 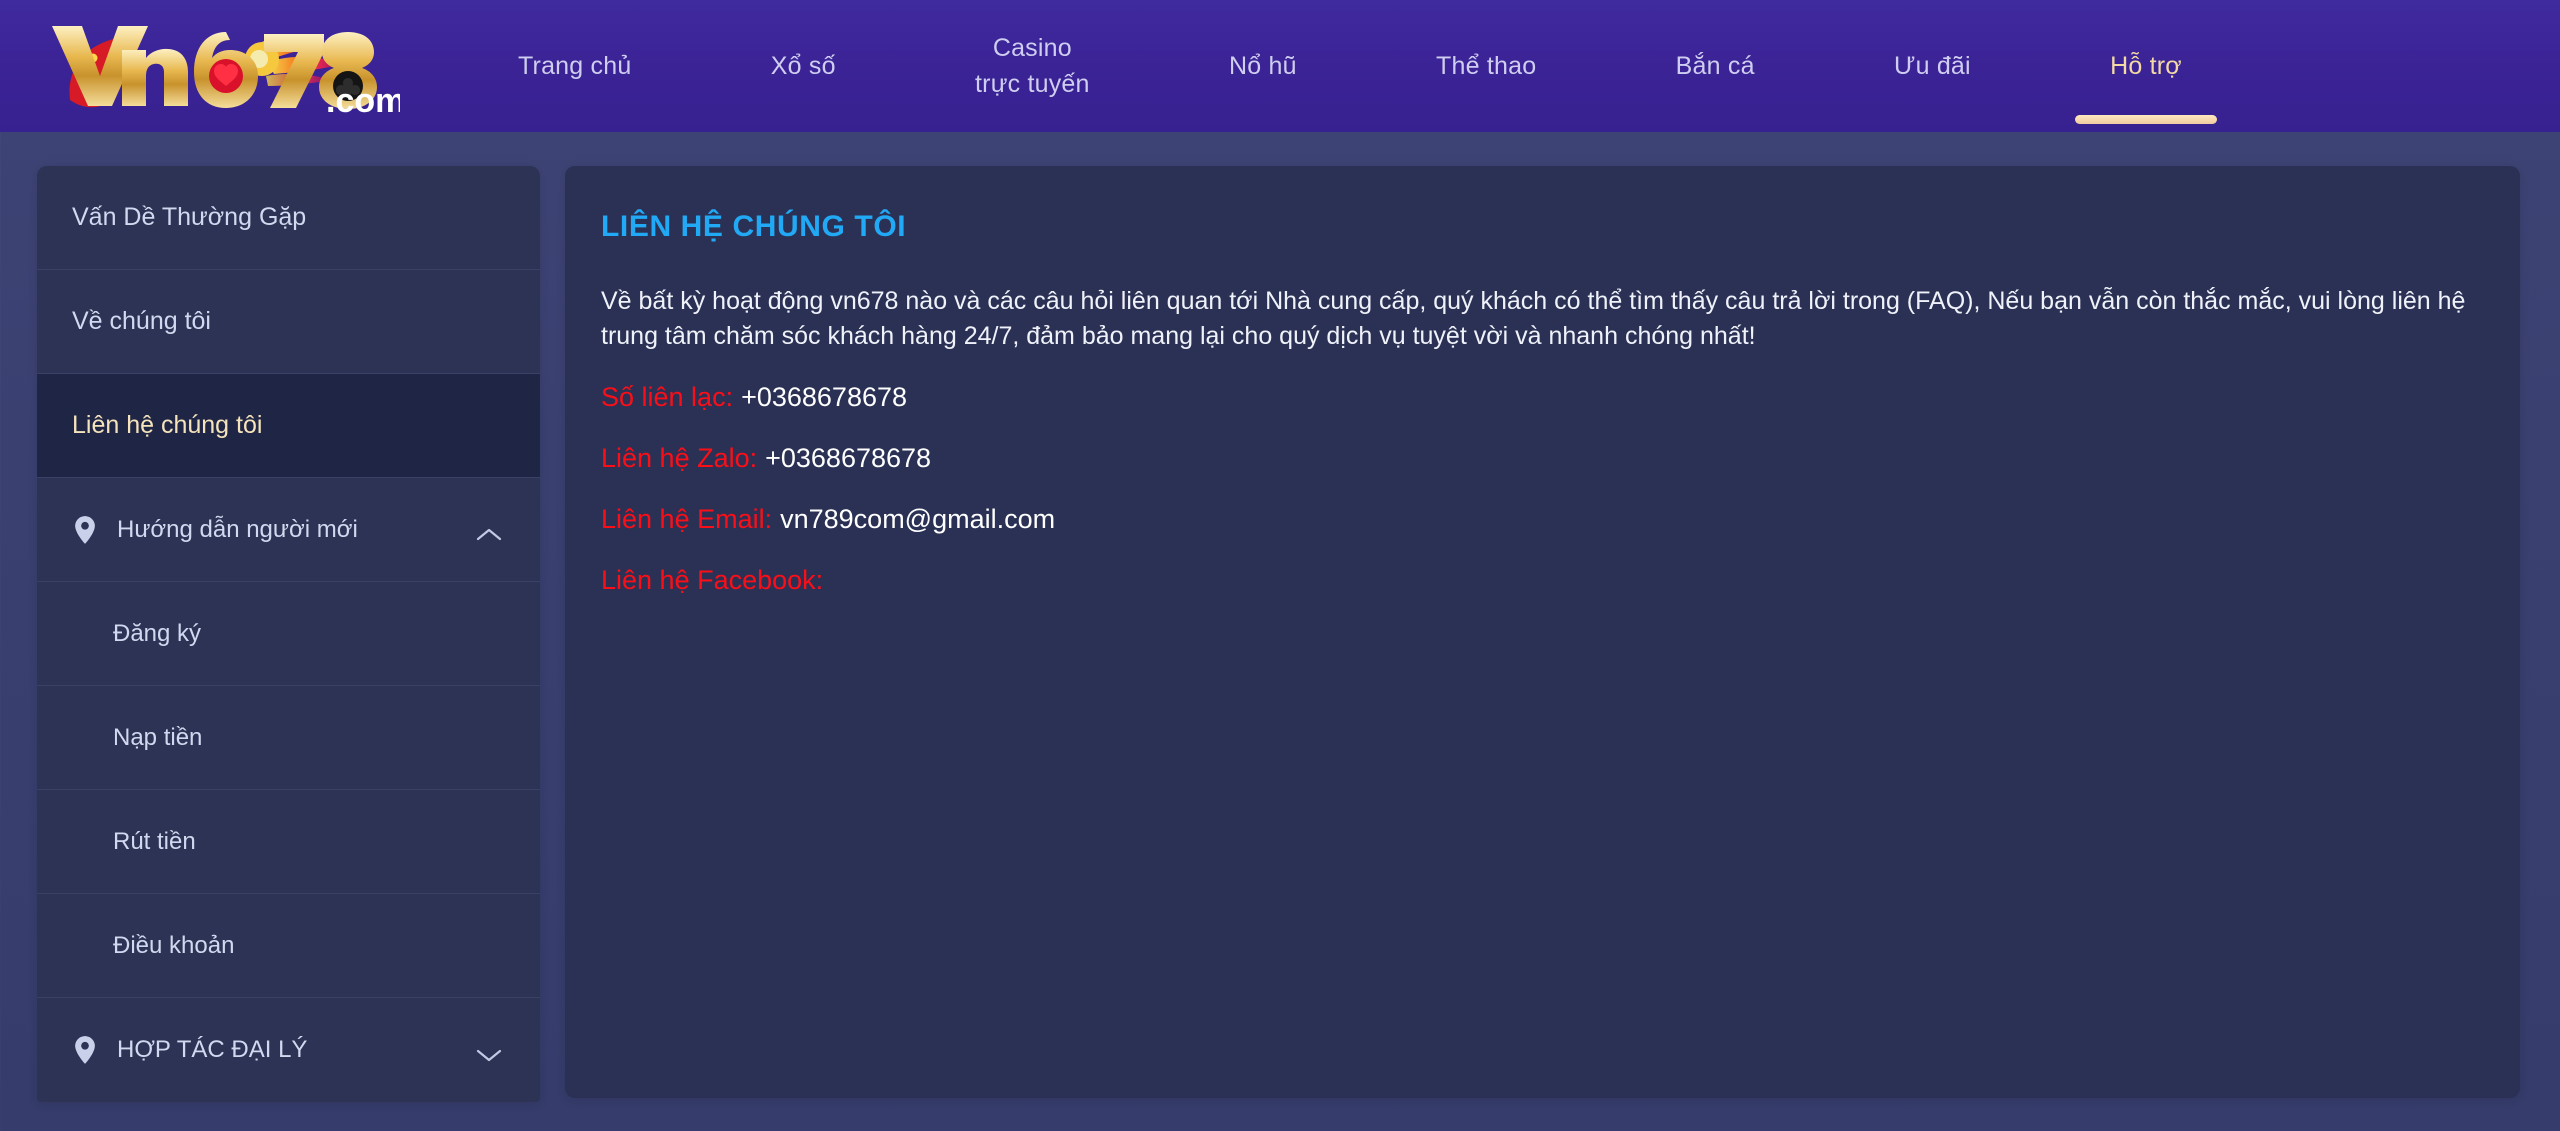 I want to click on nav-item-uu-dai: Ưu đãi, so click(x=1932, y=66).